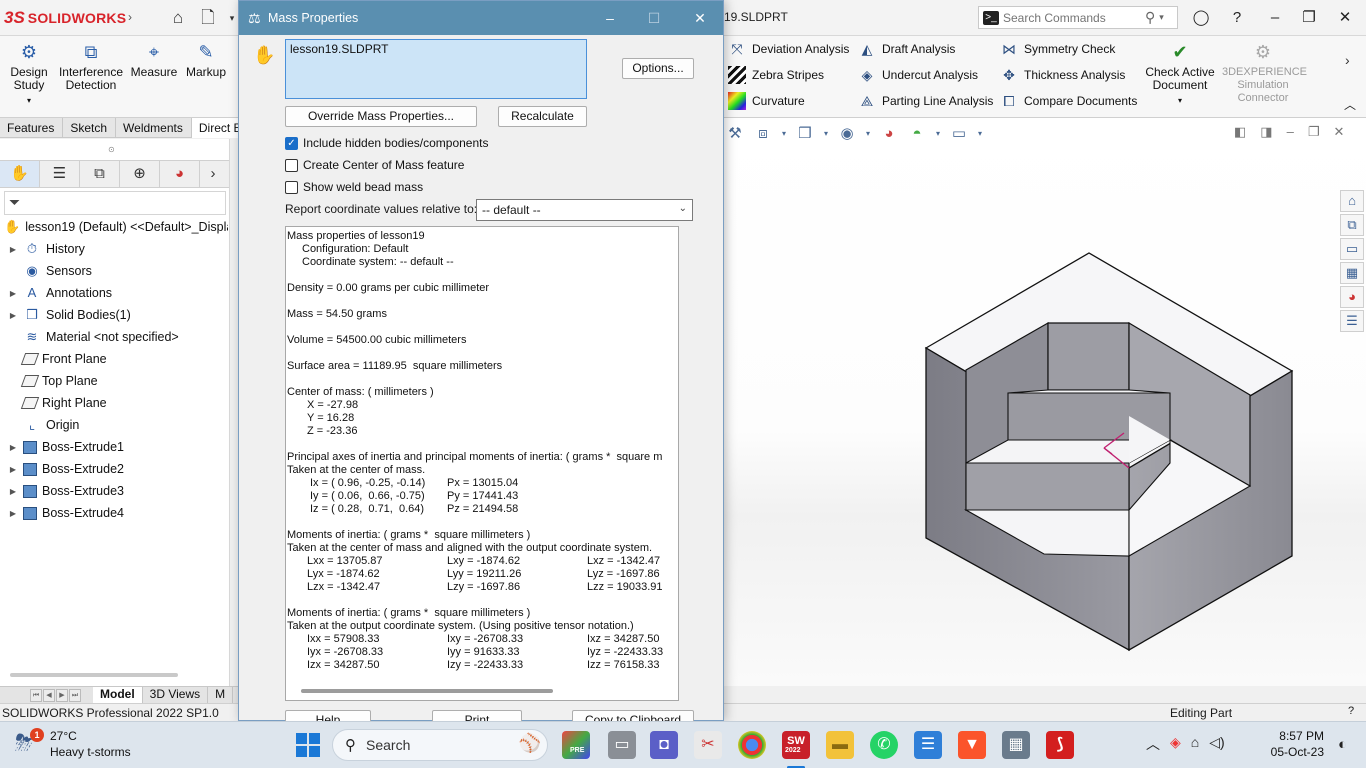 Image resolution: width=1366 pixels, height=768 pixels. What do you see at coordinates (1016, 745) in the screenshot?
I see `taskbar-calculator-icon: ▦` at bounding box center [1016, 745].